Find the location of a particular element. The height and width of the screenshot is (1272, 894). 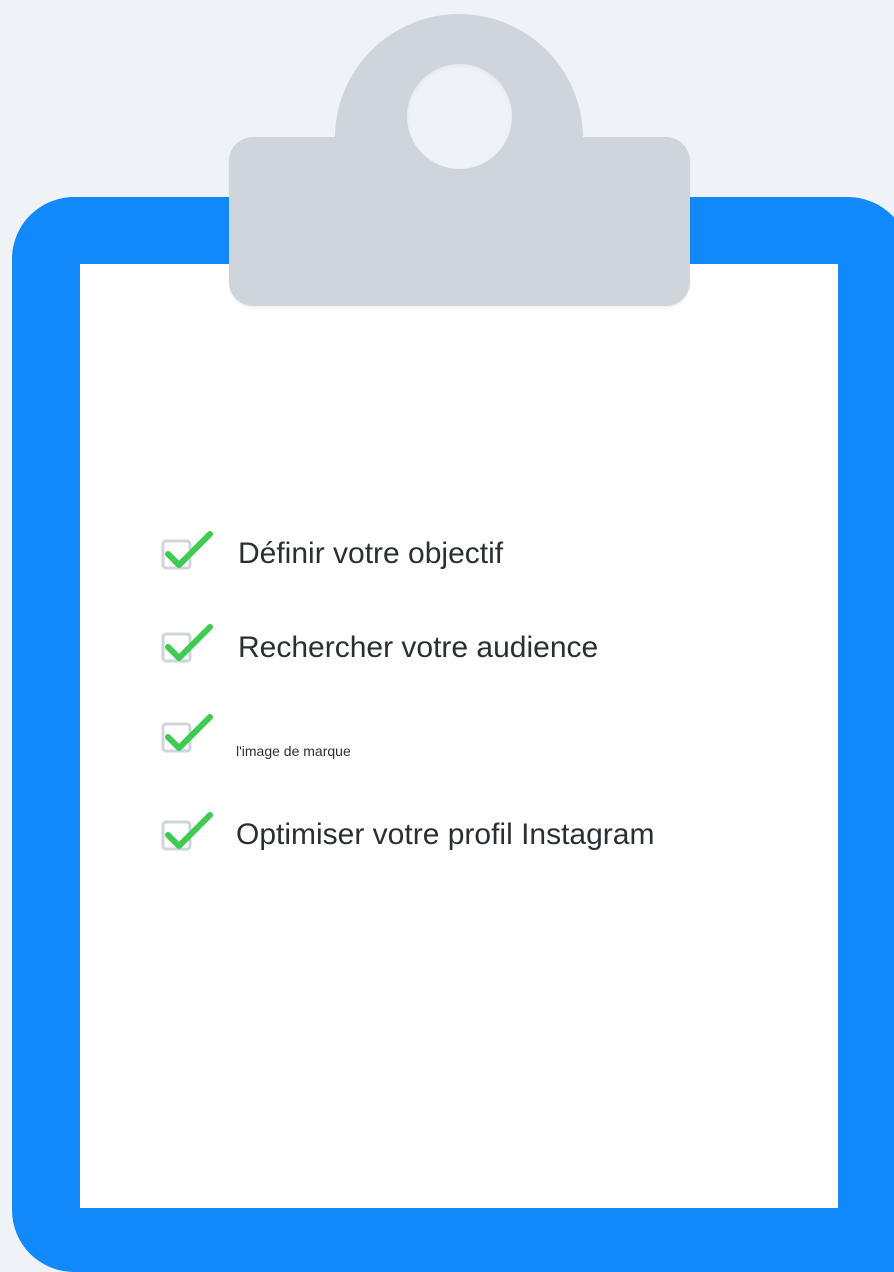

checklist-item-label: l'image de marque is located at coordinates (293, 751).